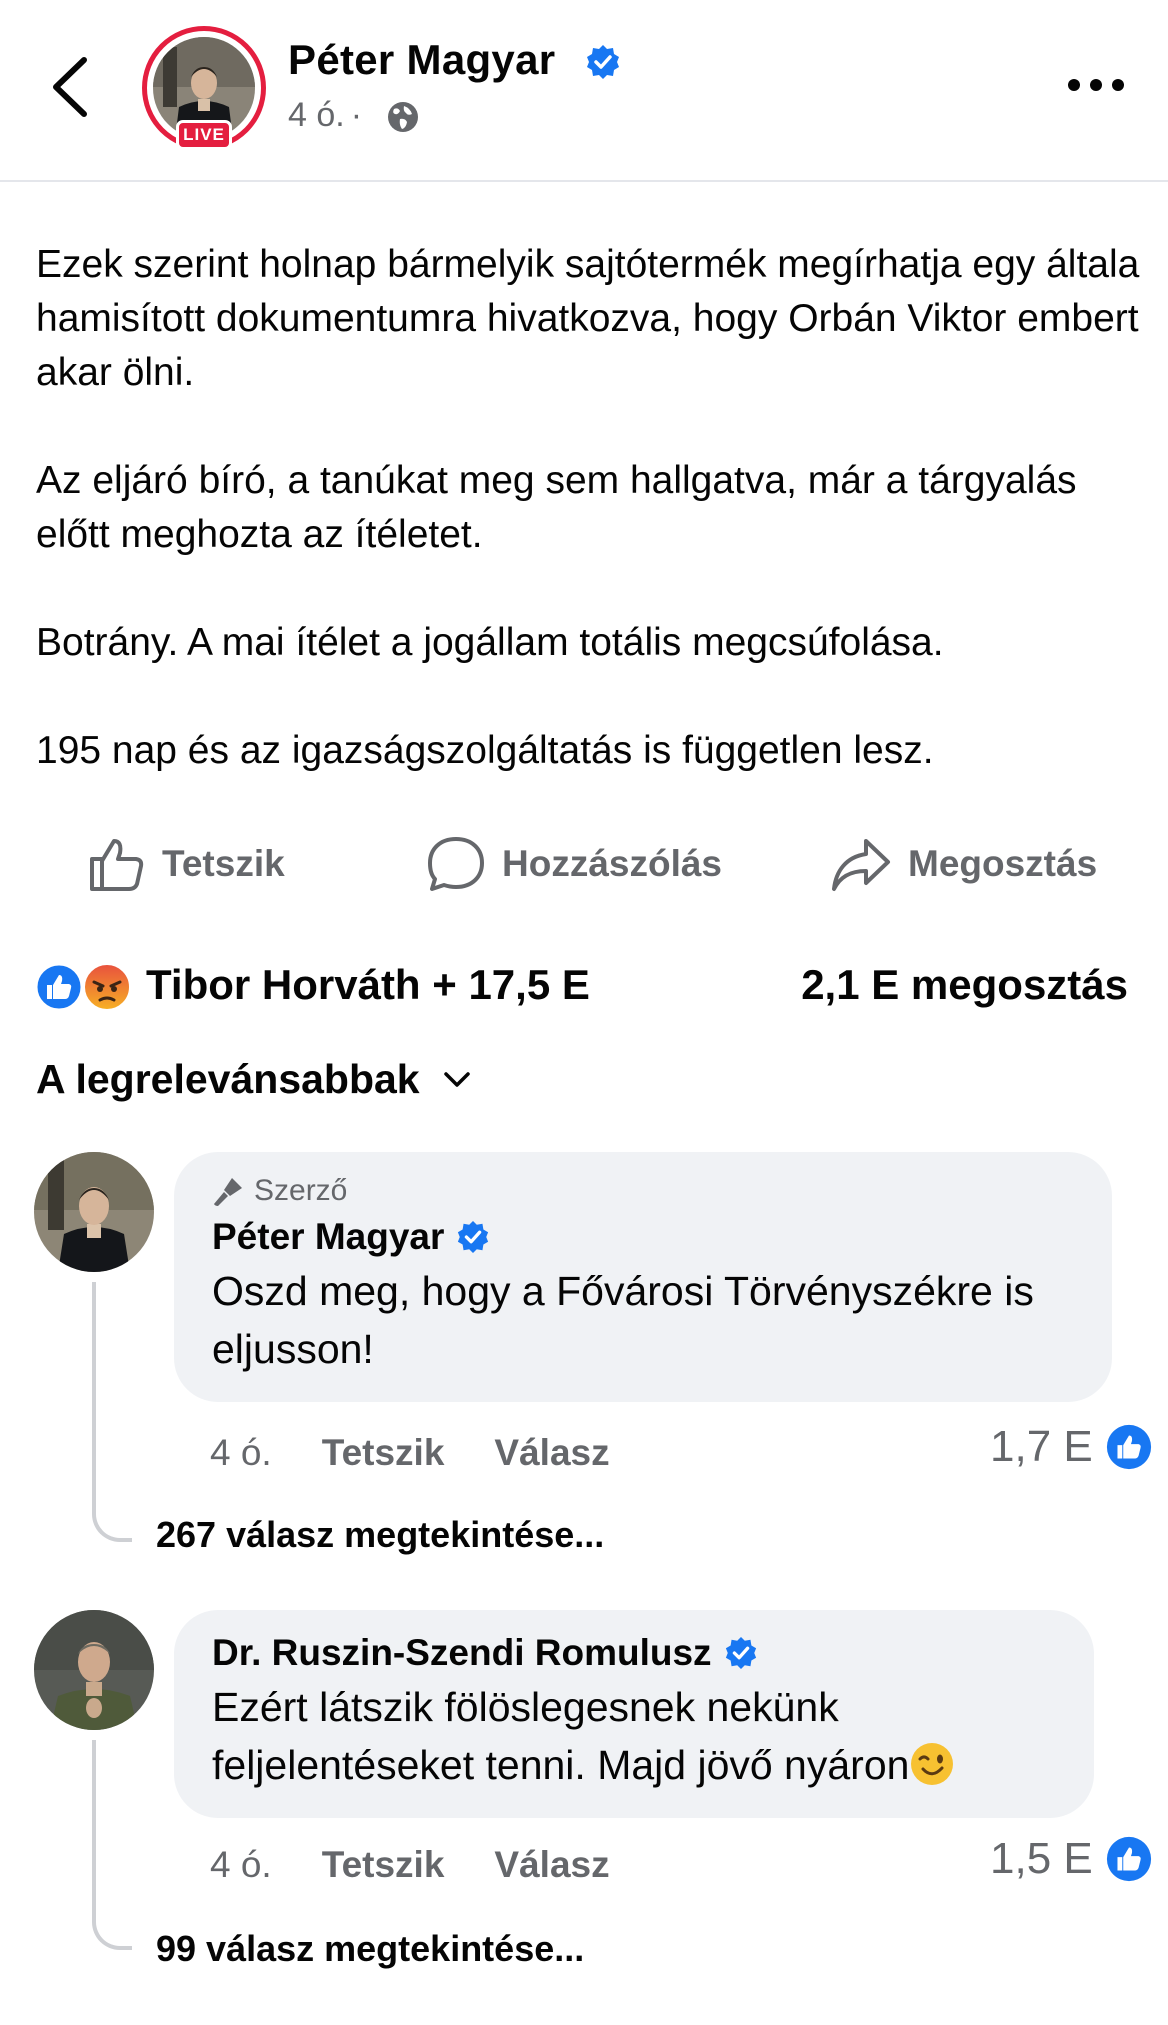  I want to click on comment-reaction-count: 1,7 E, so click(1071, 1447).